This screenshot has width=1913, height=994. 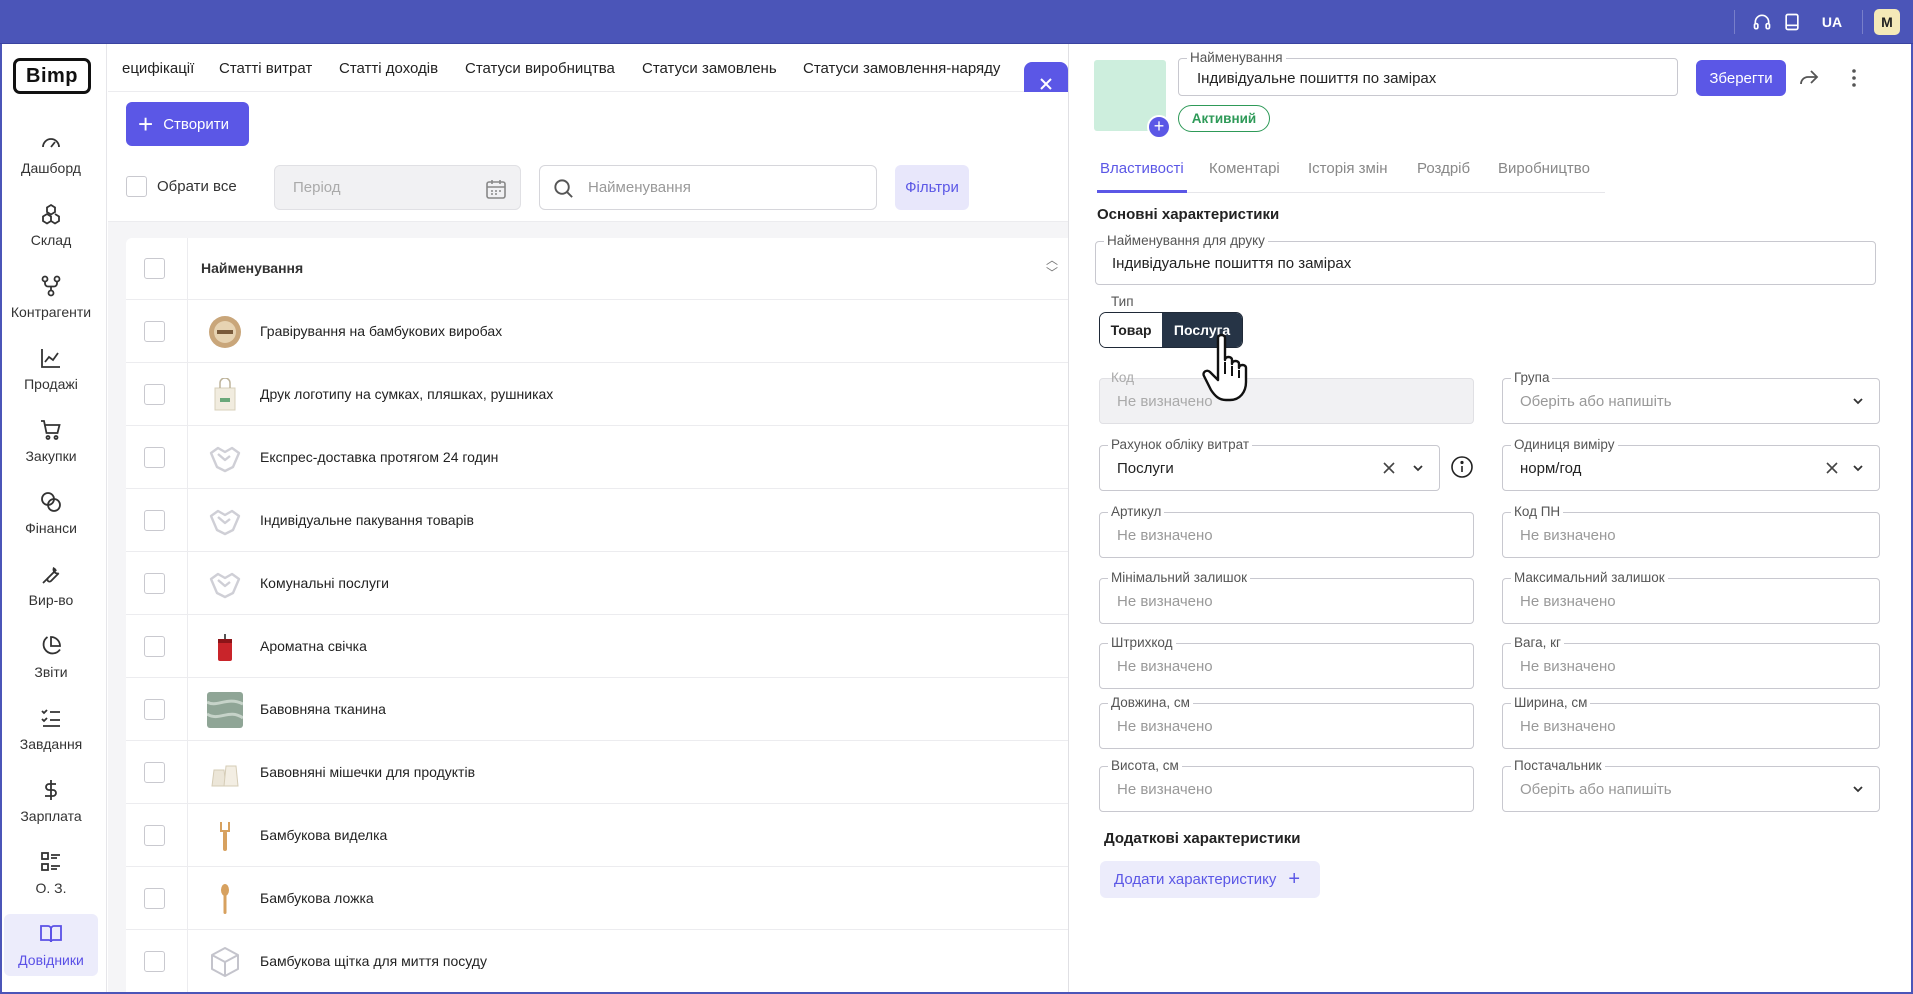 What do you see at coordinates (51, 729) in the screenshot?
I see `sidebar-item-tasks: Завдання` at bounding box center [51, 729].